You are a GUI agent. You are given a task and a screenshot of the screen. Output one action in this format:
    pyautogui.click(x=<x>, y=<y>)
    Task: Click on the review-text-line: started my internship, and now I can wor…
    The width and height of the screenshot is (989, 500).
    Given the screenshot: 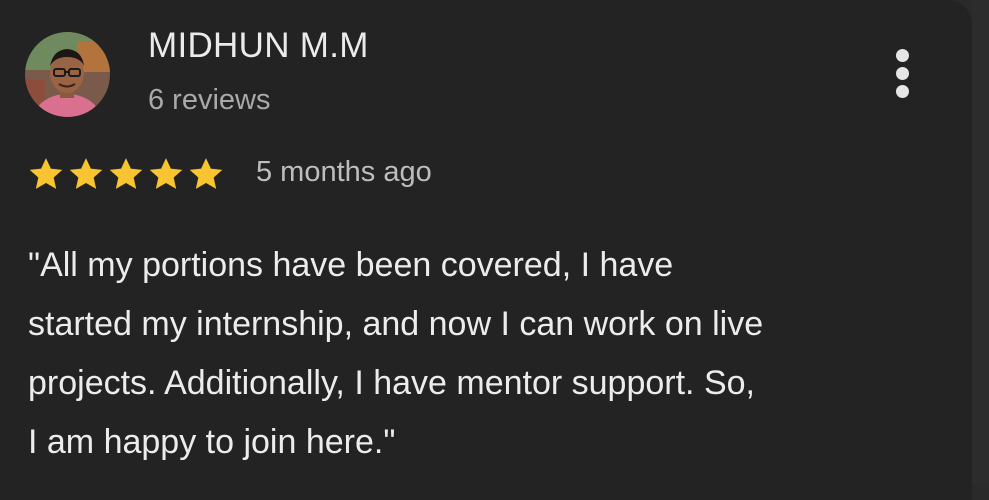 What is the action you would take?
    pyautogui.click(x=396, y=324)
    